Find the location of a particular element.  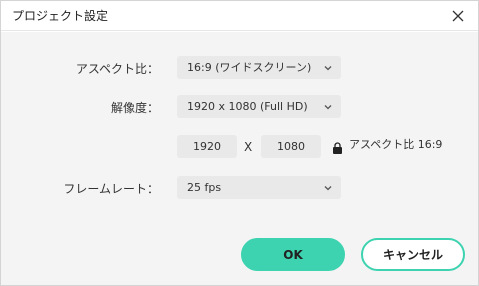

framerate-value: 25 fps is located at coordinates (204, 187).